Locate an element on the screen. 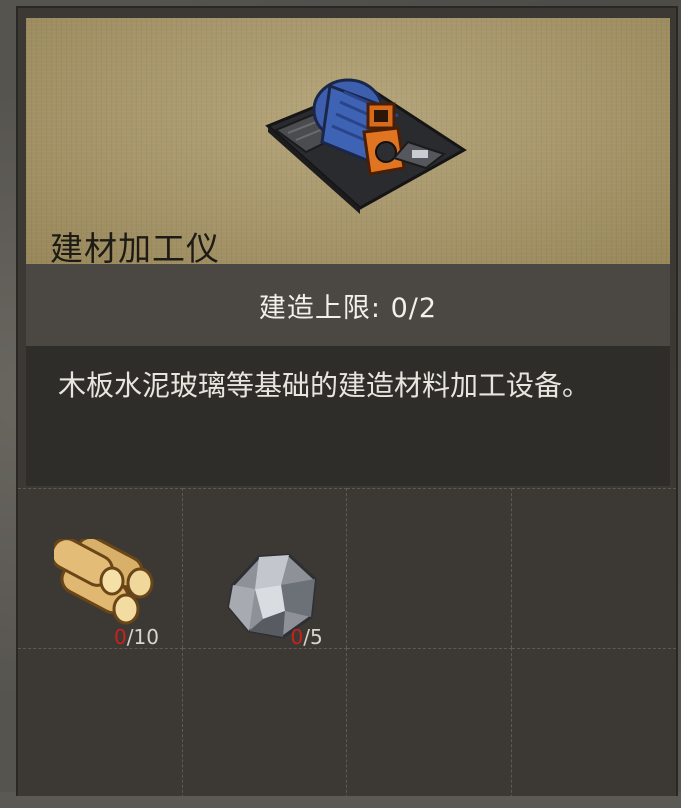  wood-count: 0/10 is located at coordinates (136, 637).